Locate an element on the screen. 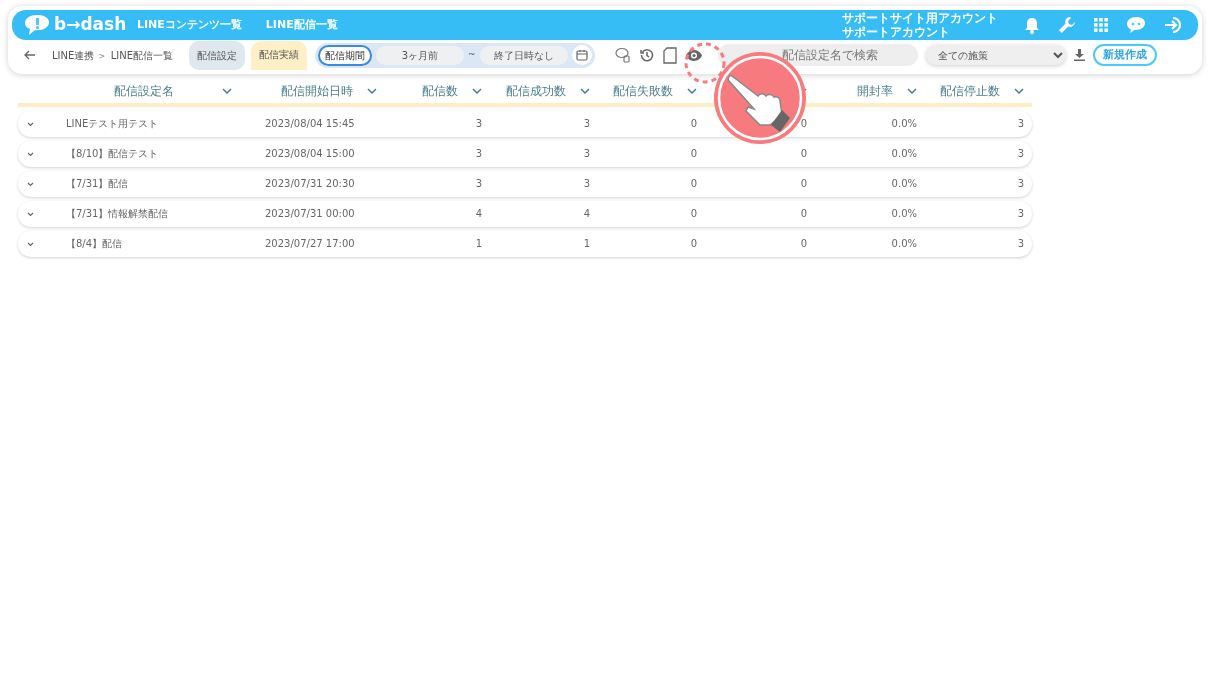 The width and height of the screenshot is (1210, 680). table-cell: 2023/07/27 17:00 is located at coordinates (310, 243).